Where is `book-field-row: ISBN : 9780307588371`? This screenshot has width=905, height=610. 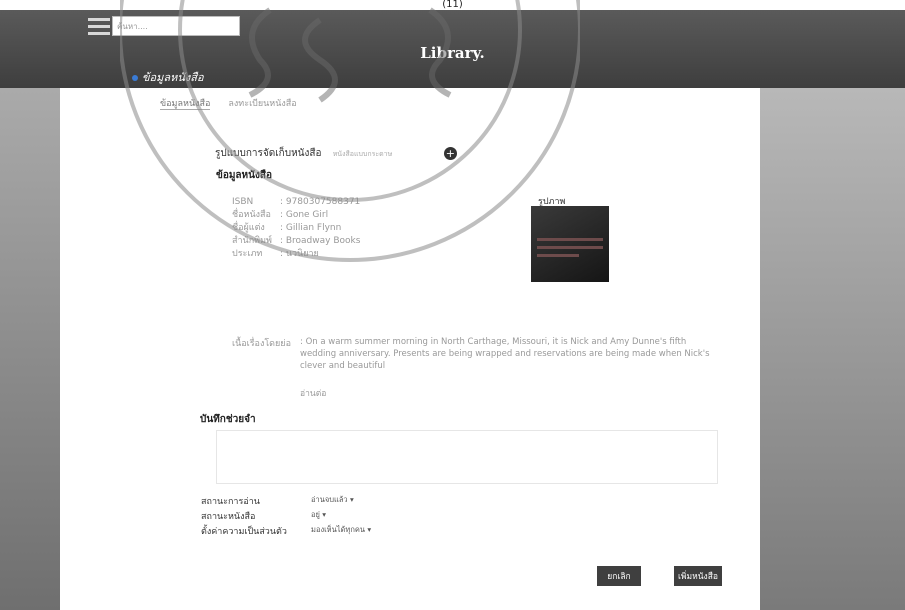 book-field-row: ISBN : 9780307588371 is located at coordinates (300, 202).